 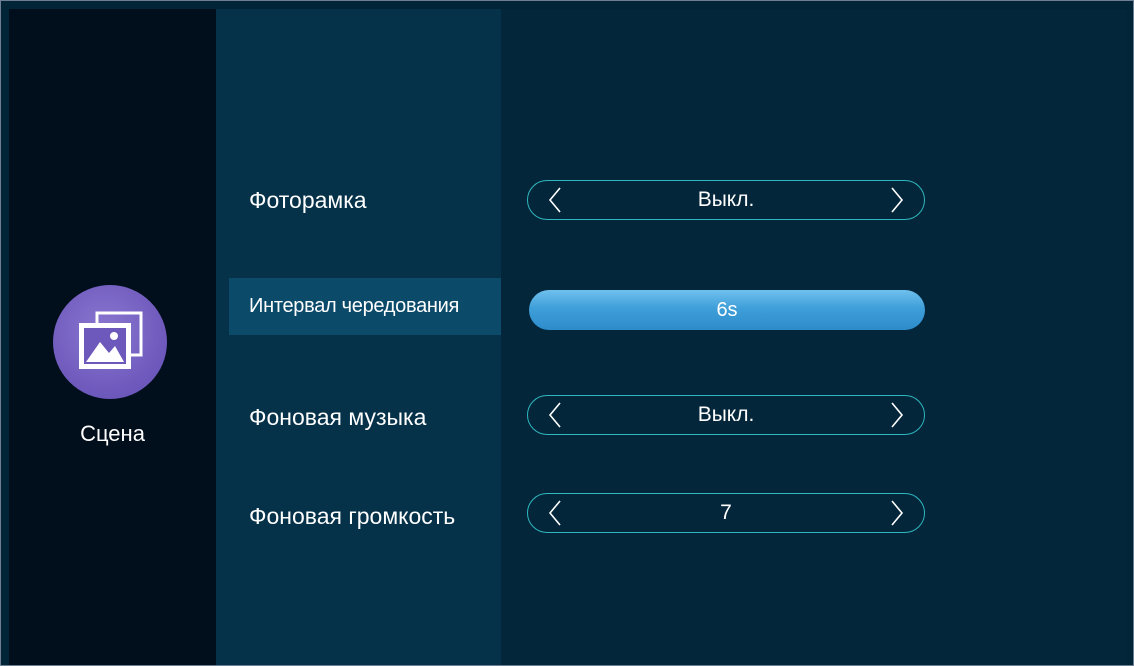 I want to click on slide-interval-selector: 6s, so click(x=727, y=310).